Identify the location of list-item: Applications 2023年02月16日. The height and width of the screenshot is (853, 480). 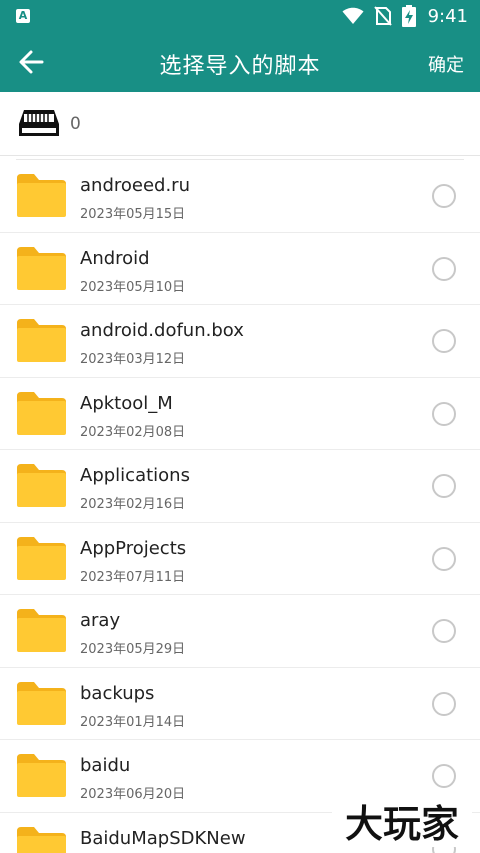
(240, 486).